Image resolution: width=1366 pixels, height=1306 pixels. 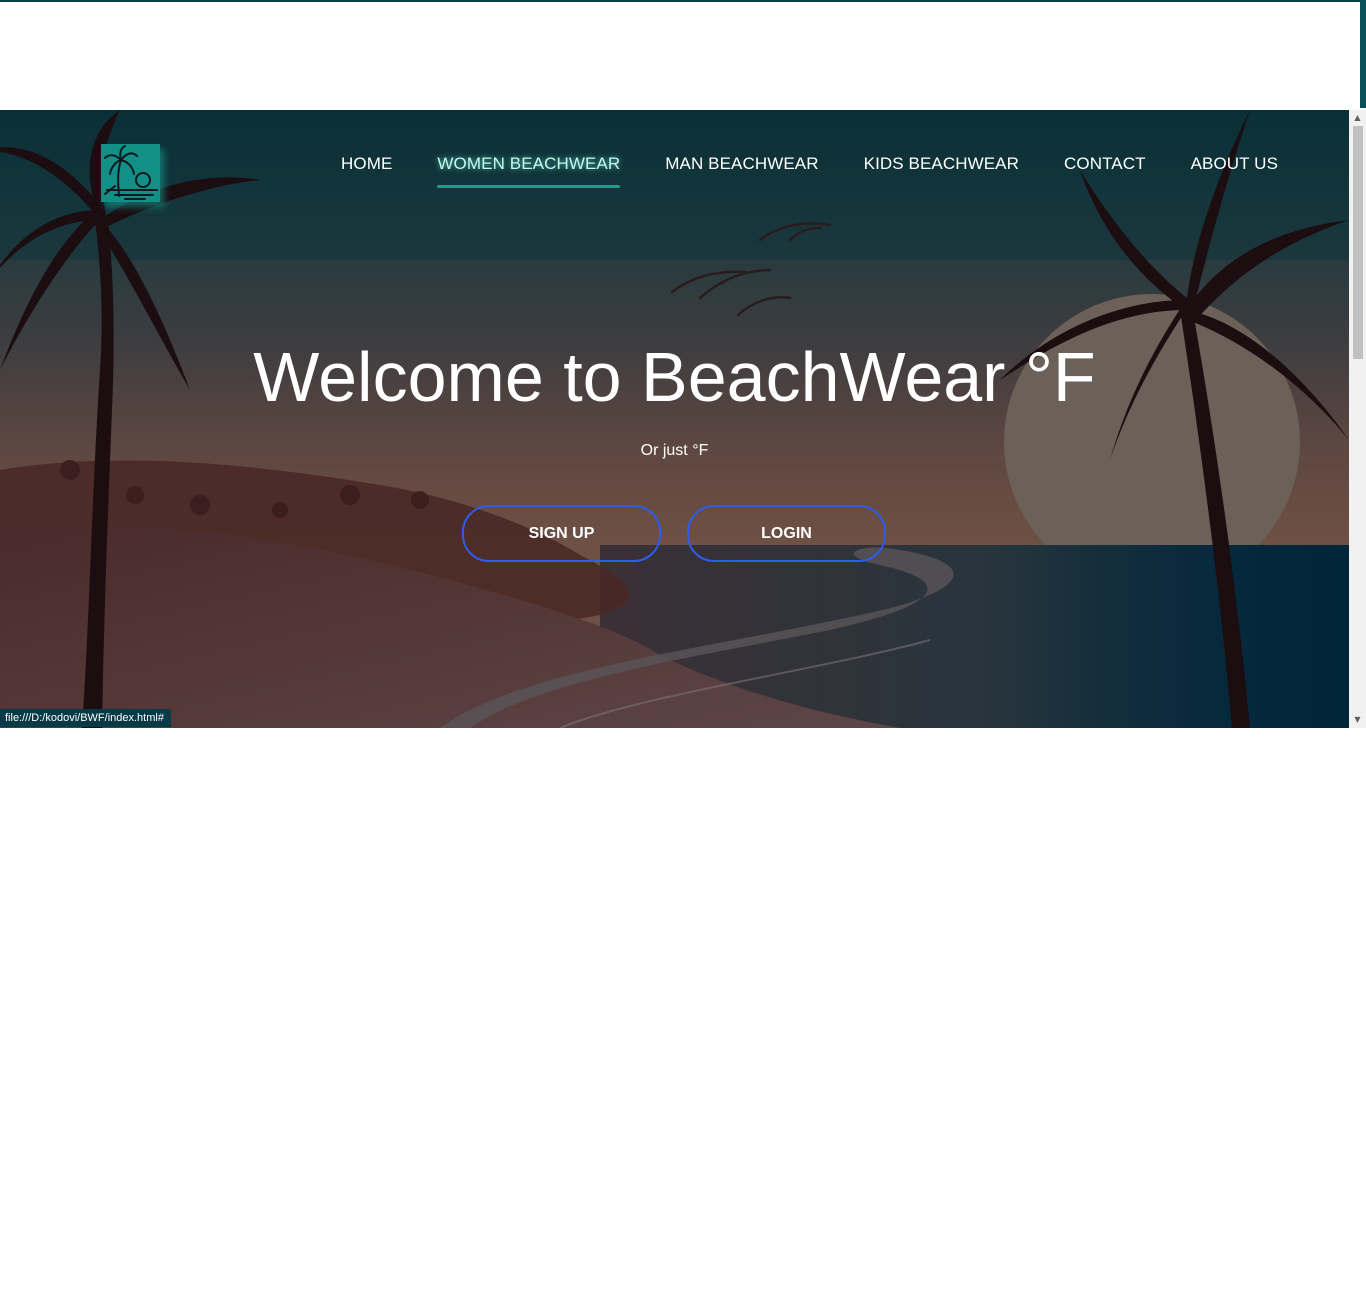 I want to click on logo, so click(x=130, y=173).